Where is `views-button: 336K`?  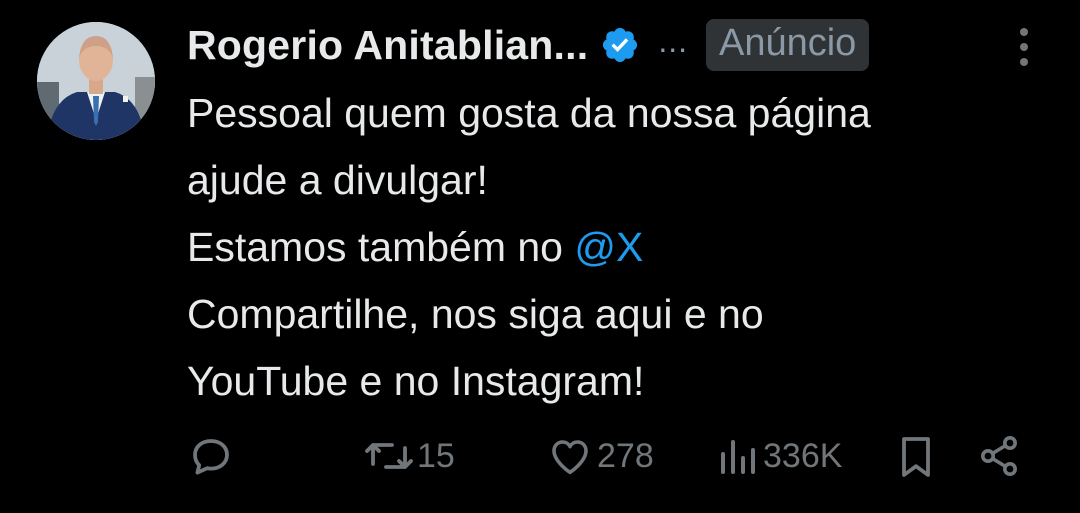 views-button: 336K is located at coordinates (779, 456).